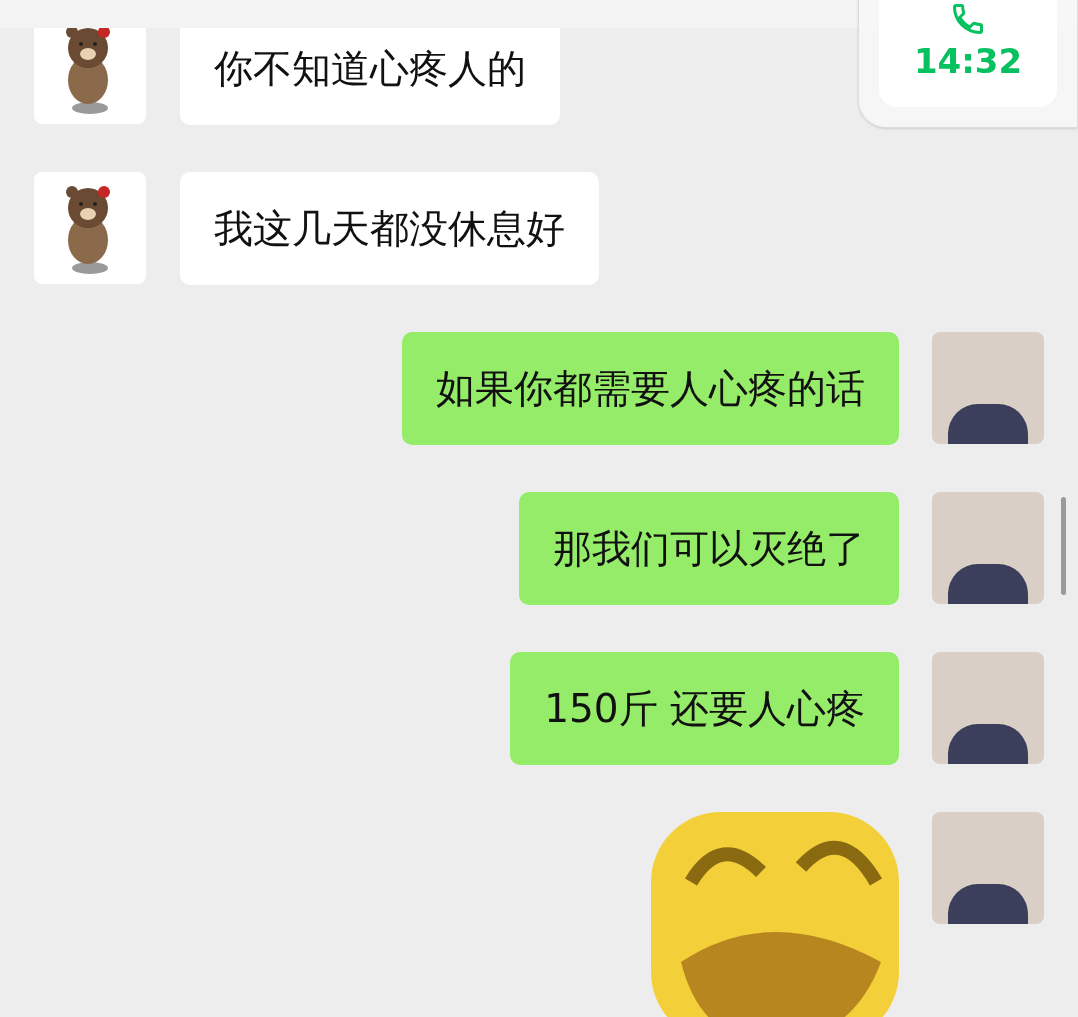  What do you see at coordinates (968, 61) in the screenshot?
I see `call-duration: 14:32` at bounding box center [968, 61].